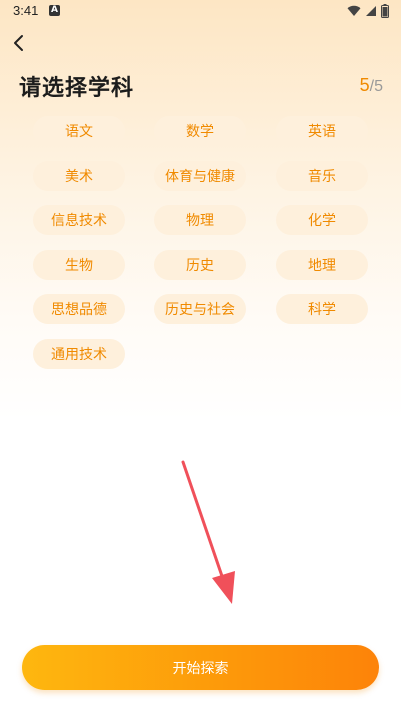  I want to click on subject-chip: 思想品德, so click(79, 309).